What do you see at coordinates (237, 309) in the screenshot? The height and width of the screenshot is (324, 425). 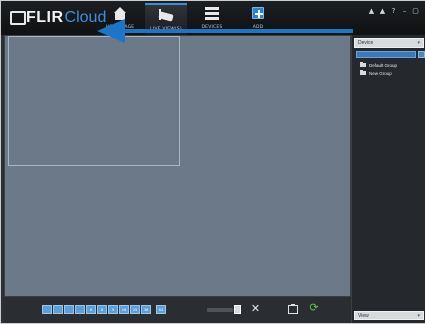 I see `volume-slider-handle` at bounding box center [237, 309].